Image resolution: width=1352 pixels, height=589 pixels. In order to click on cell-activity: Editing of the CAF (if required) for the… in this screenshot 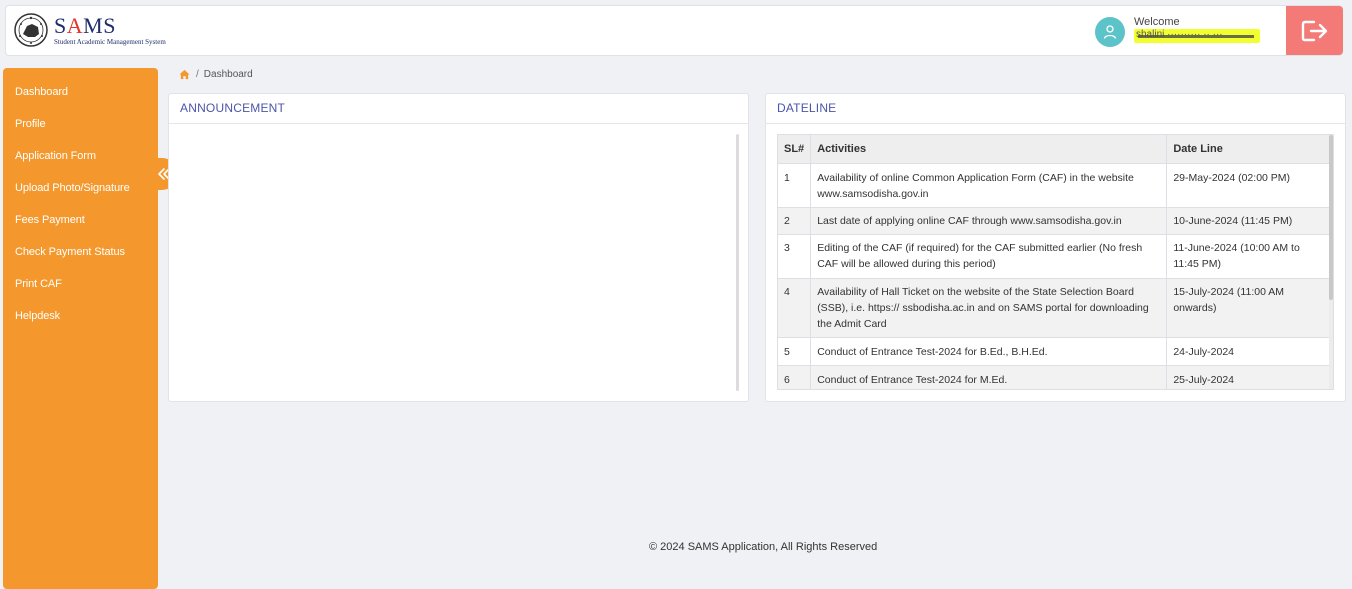, I will do `click(989, 256)`.